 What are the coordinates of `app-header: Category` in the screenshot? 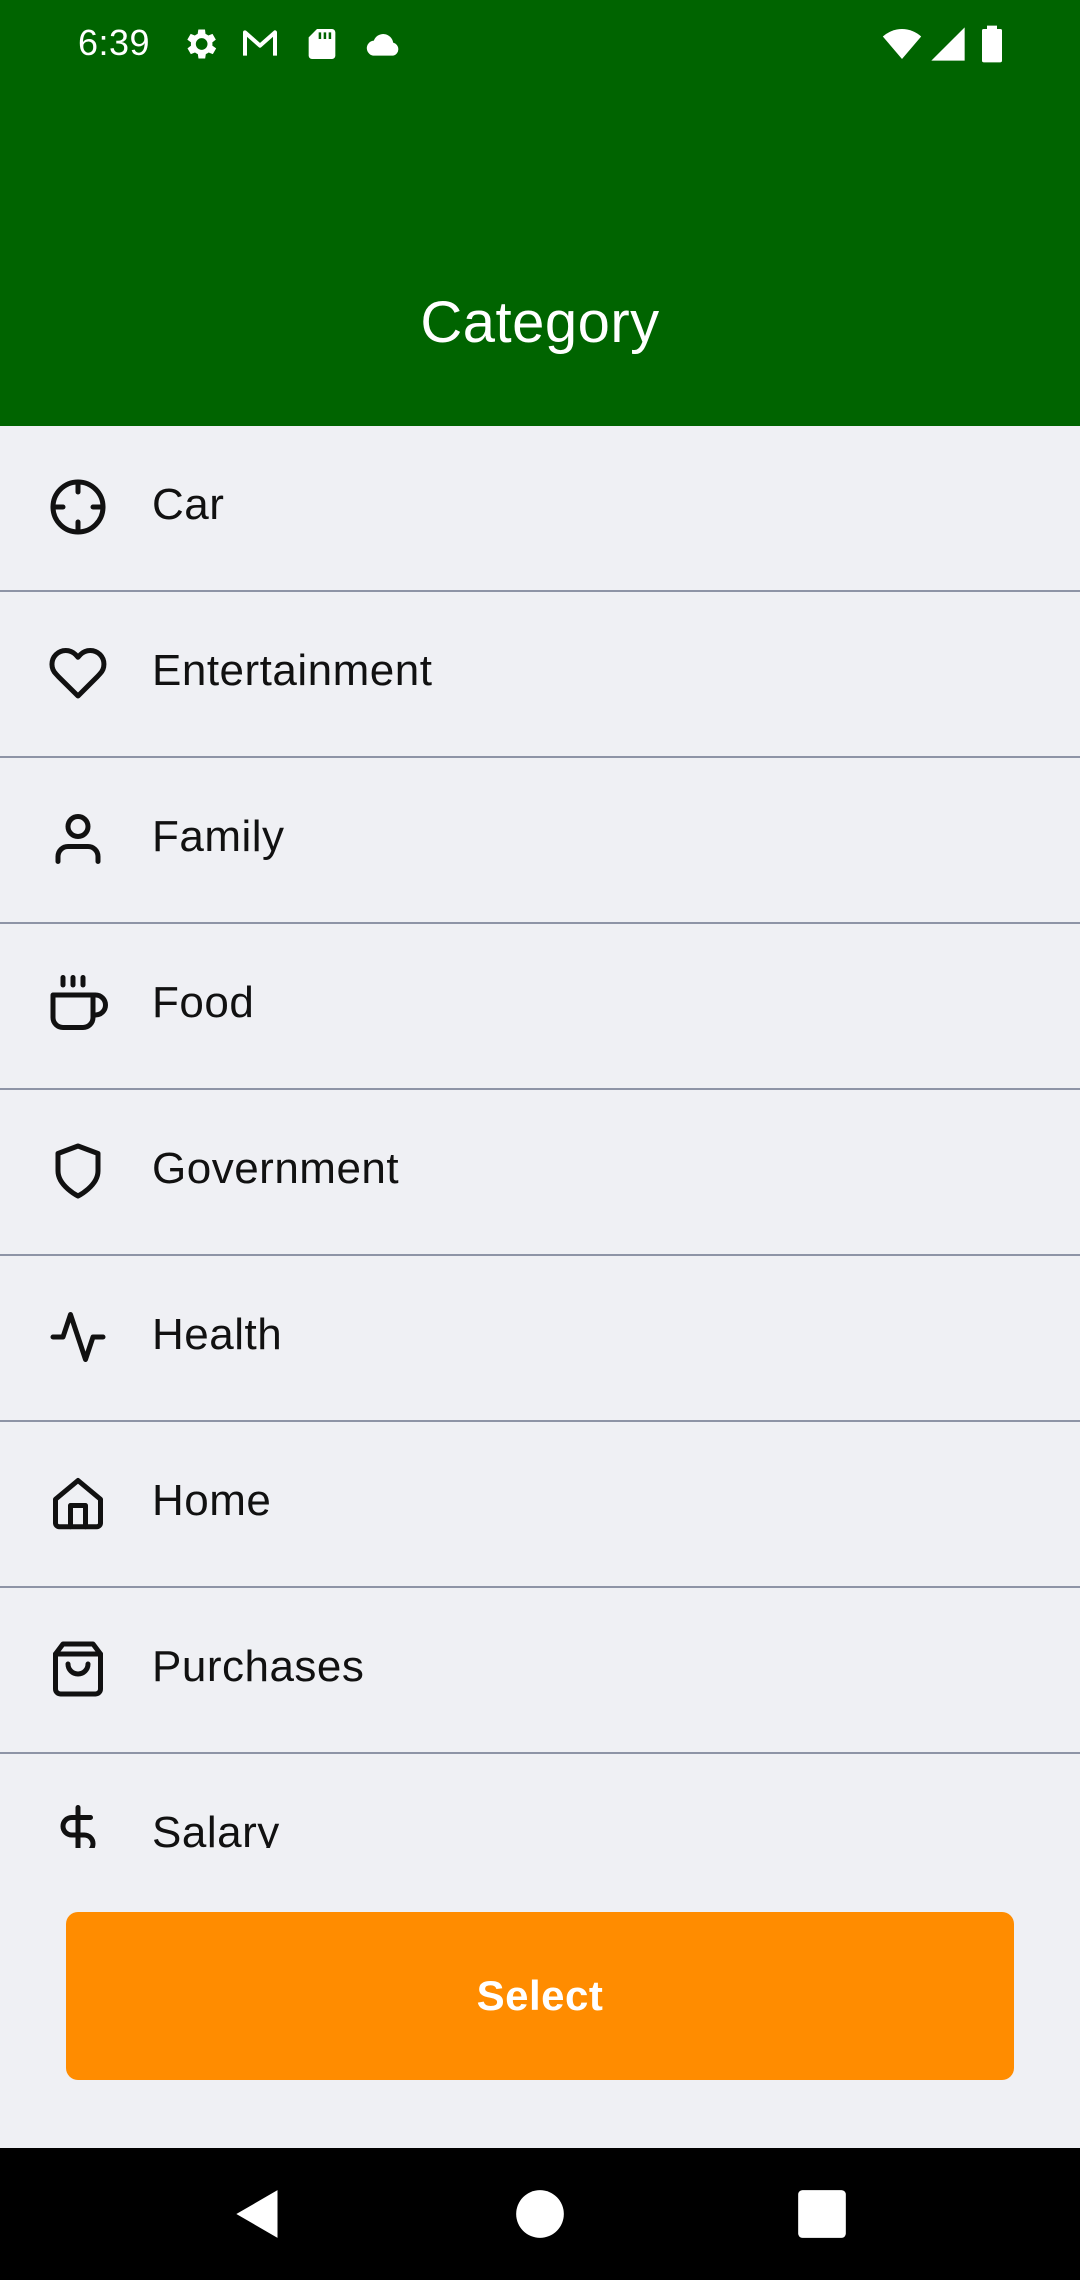 It's located at (540, 257).